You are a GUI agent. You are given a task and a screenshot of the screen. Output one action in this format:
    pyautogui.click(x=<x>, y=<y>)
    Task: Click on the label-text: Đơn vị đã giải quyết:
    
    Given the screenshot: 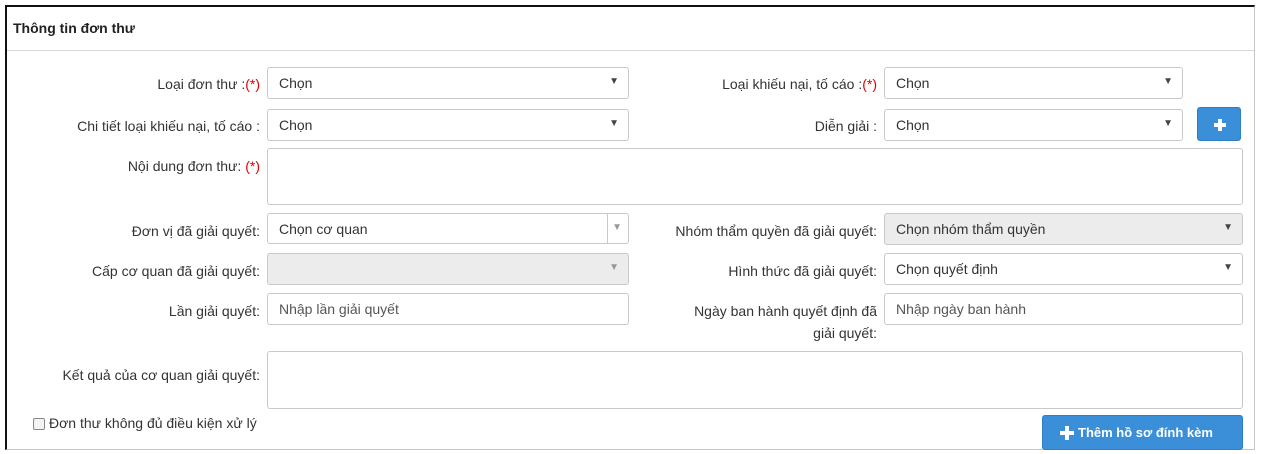 What is the action you would take?
    pyautogui.click(x=195, y=231)
    